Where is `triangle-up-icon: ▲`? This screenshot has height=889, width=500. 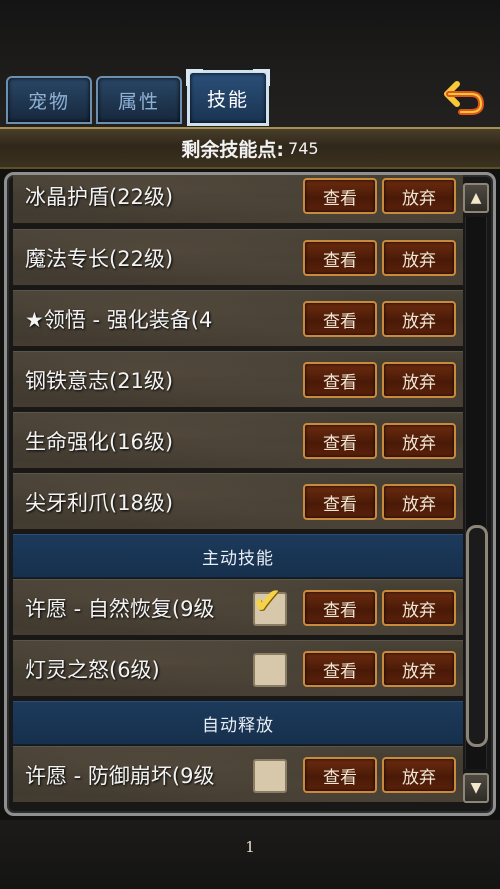
triangle-up-icon: ▲ is located at coordinates (476, 198).